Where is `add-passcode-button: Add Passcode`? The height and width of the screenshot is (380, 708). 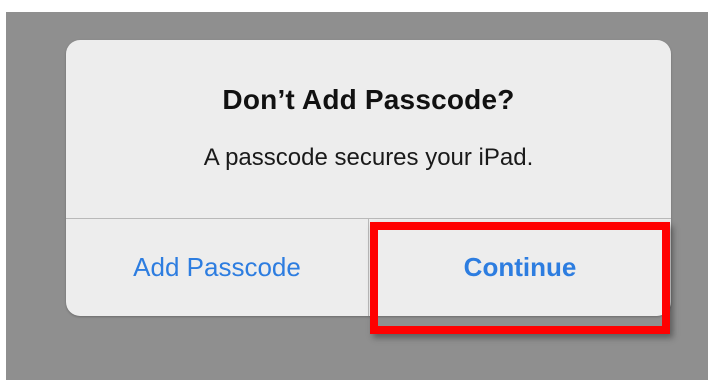 add-passcode-button: Add Passcode is located at coordinates (217, 267).